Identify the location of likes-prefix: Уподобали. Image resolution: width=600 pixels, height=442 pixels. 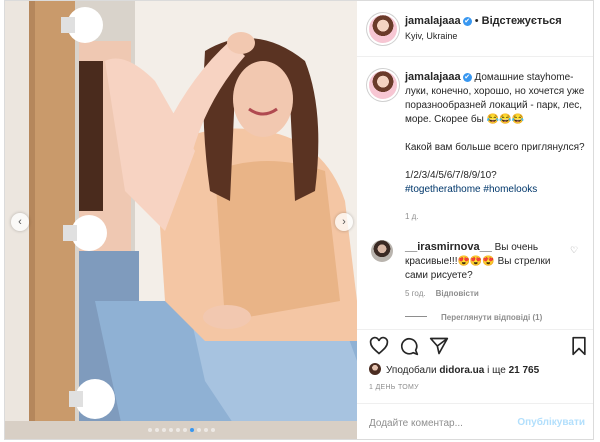
(411, 370).